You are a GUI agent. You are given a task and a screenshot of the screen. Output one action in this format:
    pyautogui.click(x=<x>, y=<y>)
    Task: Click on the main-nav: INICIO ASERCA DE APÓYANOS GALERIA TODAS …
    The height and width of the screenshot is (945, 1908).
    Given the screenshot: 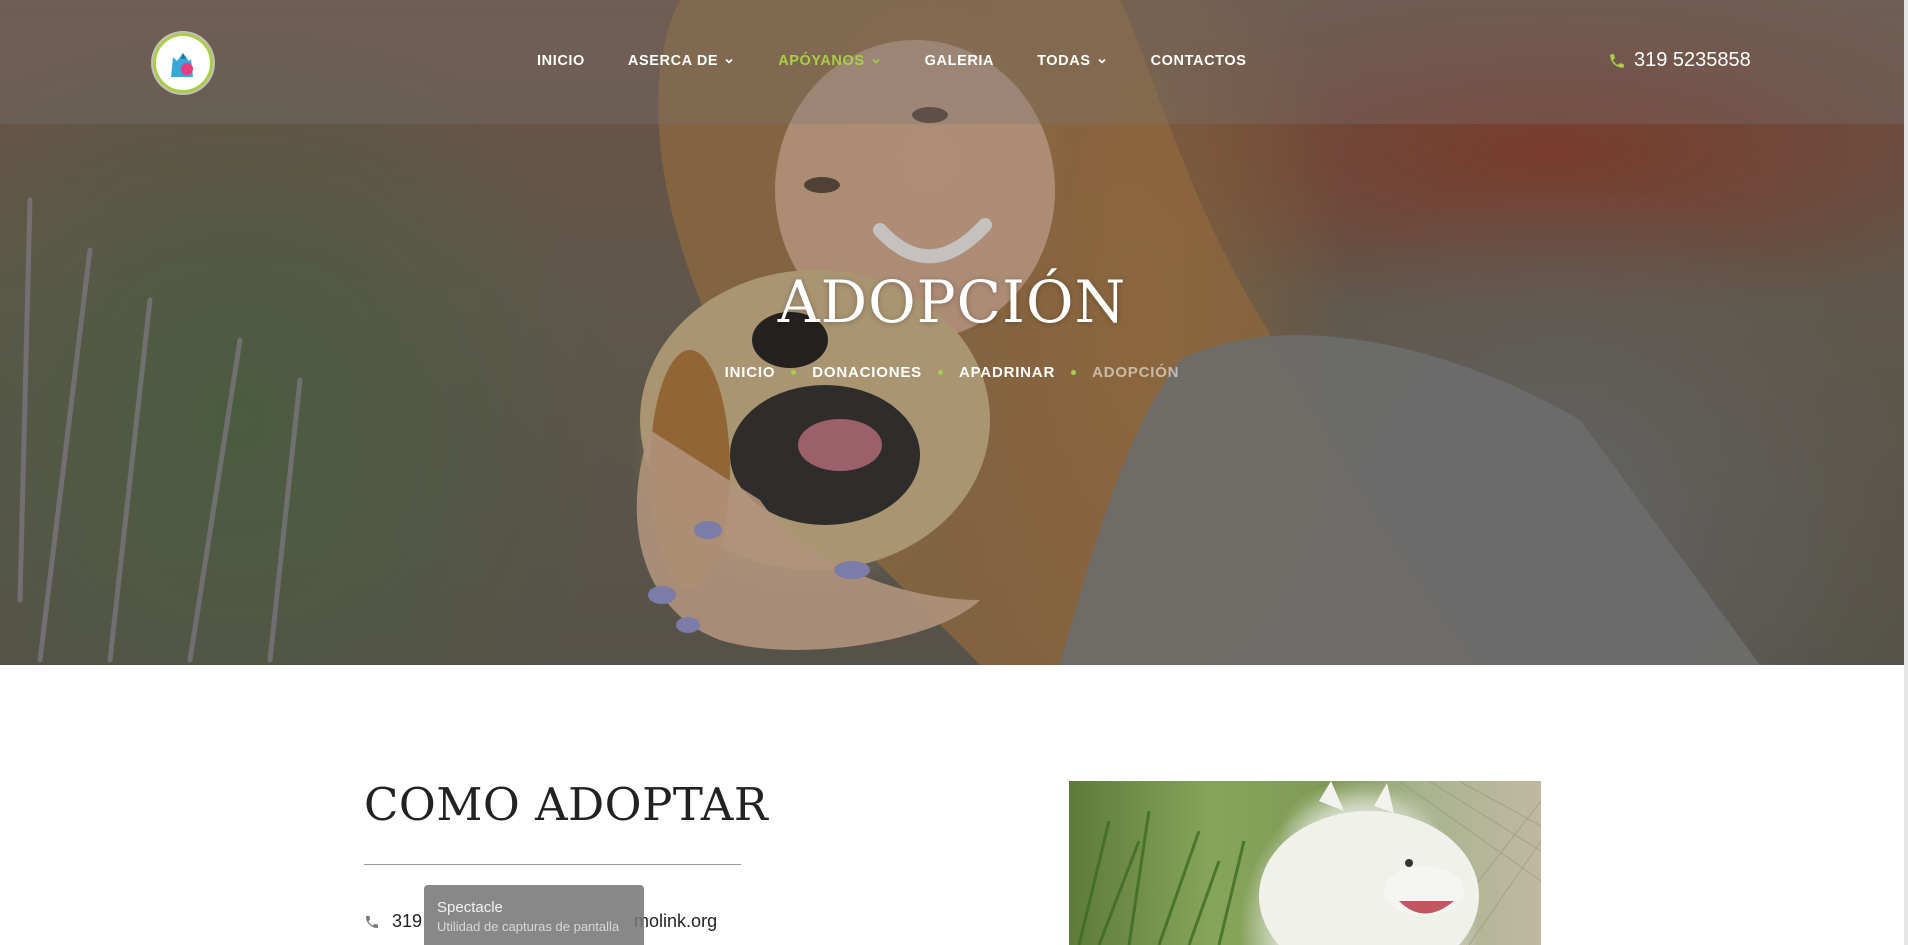 What is the action you would take?
    pyautogui.click(x=892, y=61)
    